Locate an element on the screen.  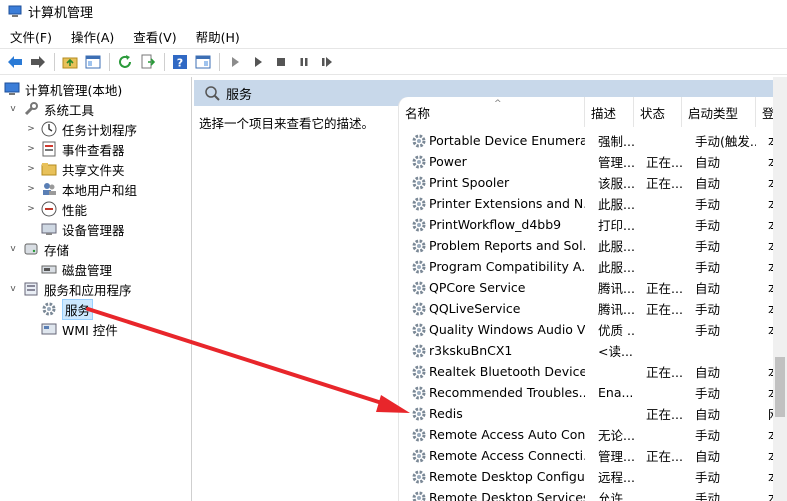
menu-file: 文件(F) is located at coordinates (30, 36).